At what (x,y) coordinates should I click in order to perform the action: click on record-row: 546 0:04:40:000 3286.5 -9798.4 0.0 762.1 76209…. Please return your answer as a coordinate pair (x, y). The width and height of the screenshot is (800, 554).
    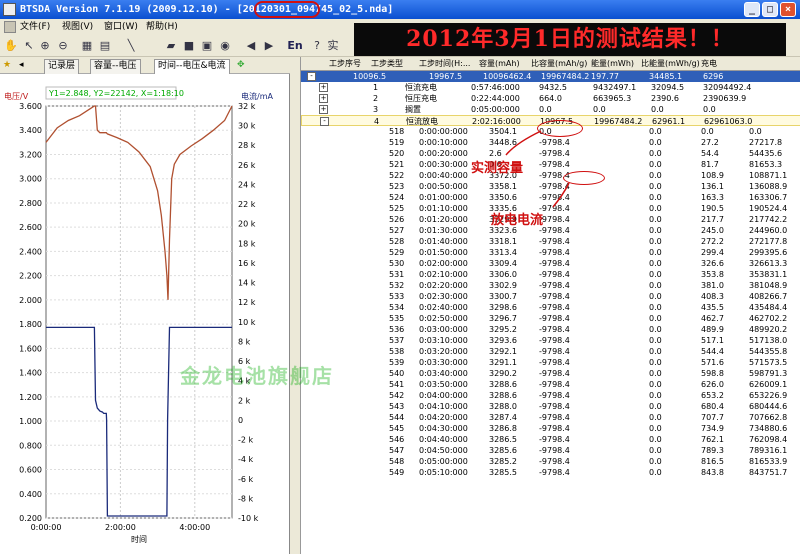
    Looking at the image, I should click on (550, 439).